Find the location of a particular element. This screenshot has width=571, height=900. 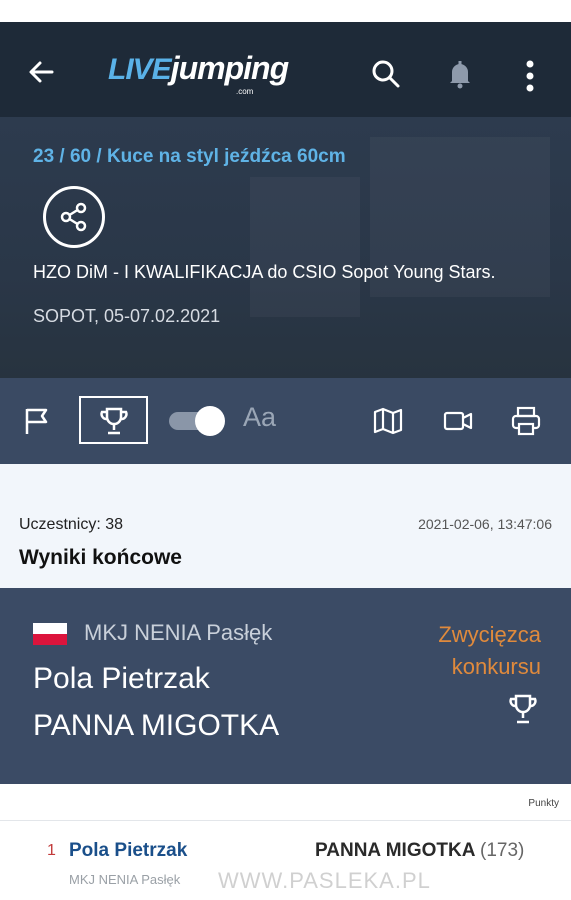

video-camera-icon is located at coordinates (458, 421).